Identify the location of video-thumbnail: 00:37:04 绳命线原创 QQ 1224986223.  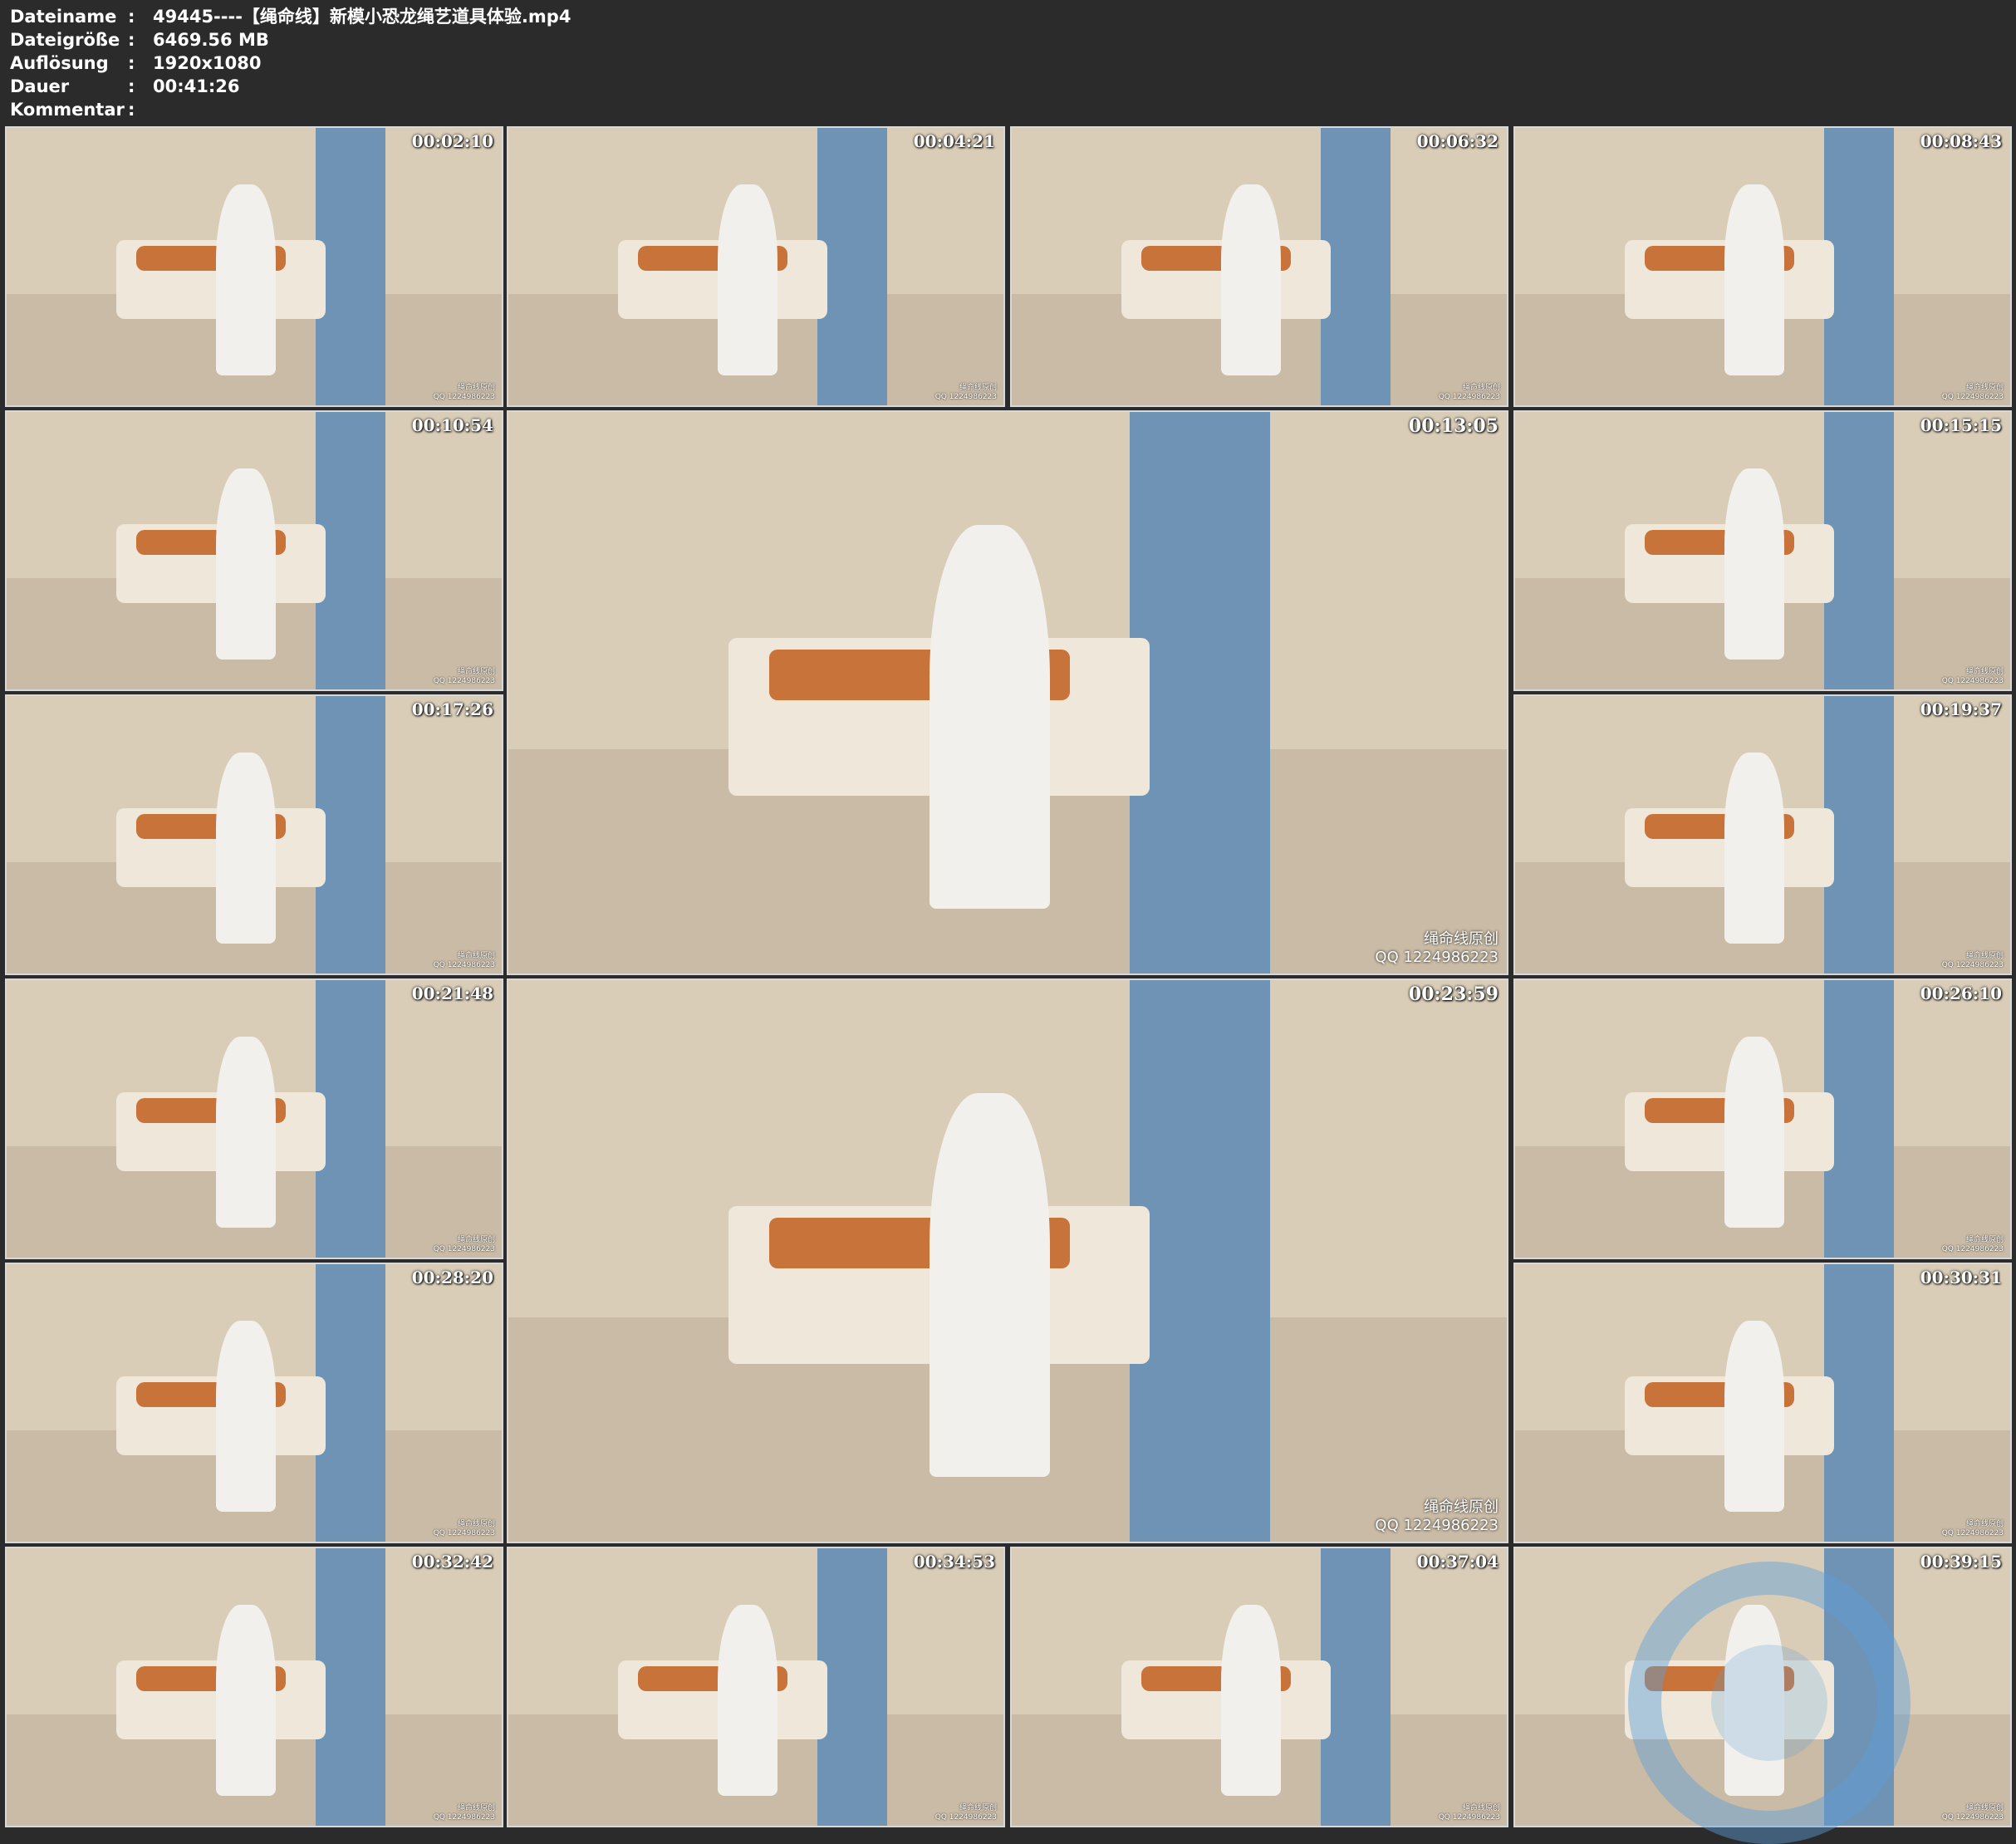
(1259, 1687).